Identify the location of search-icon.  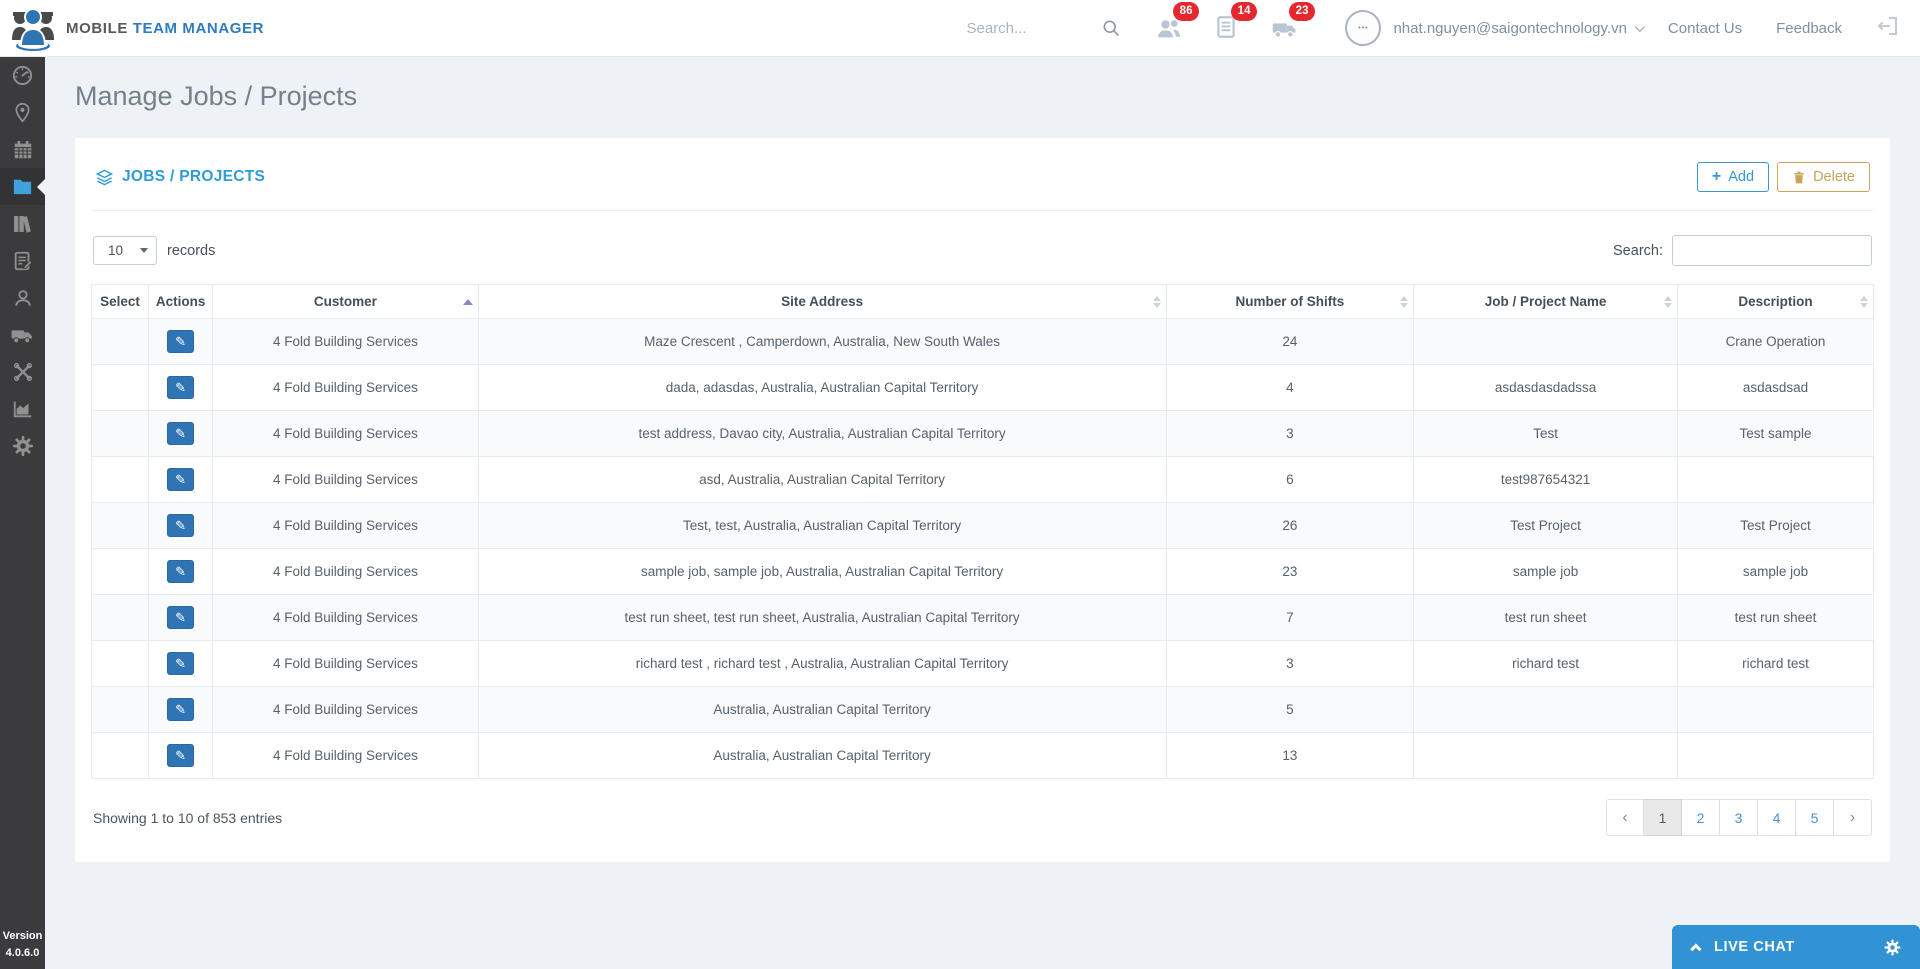
(1111, 28).